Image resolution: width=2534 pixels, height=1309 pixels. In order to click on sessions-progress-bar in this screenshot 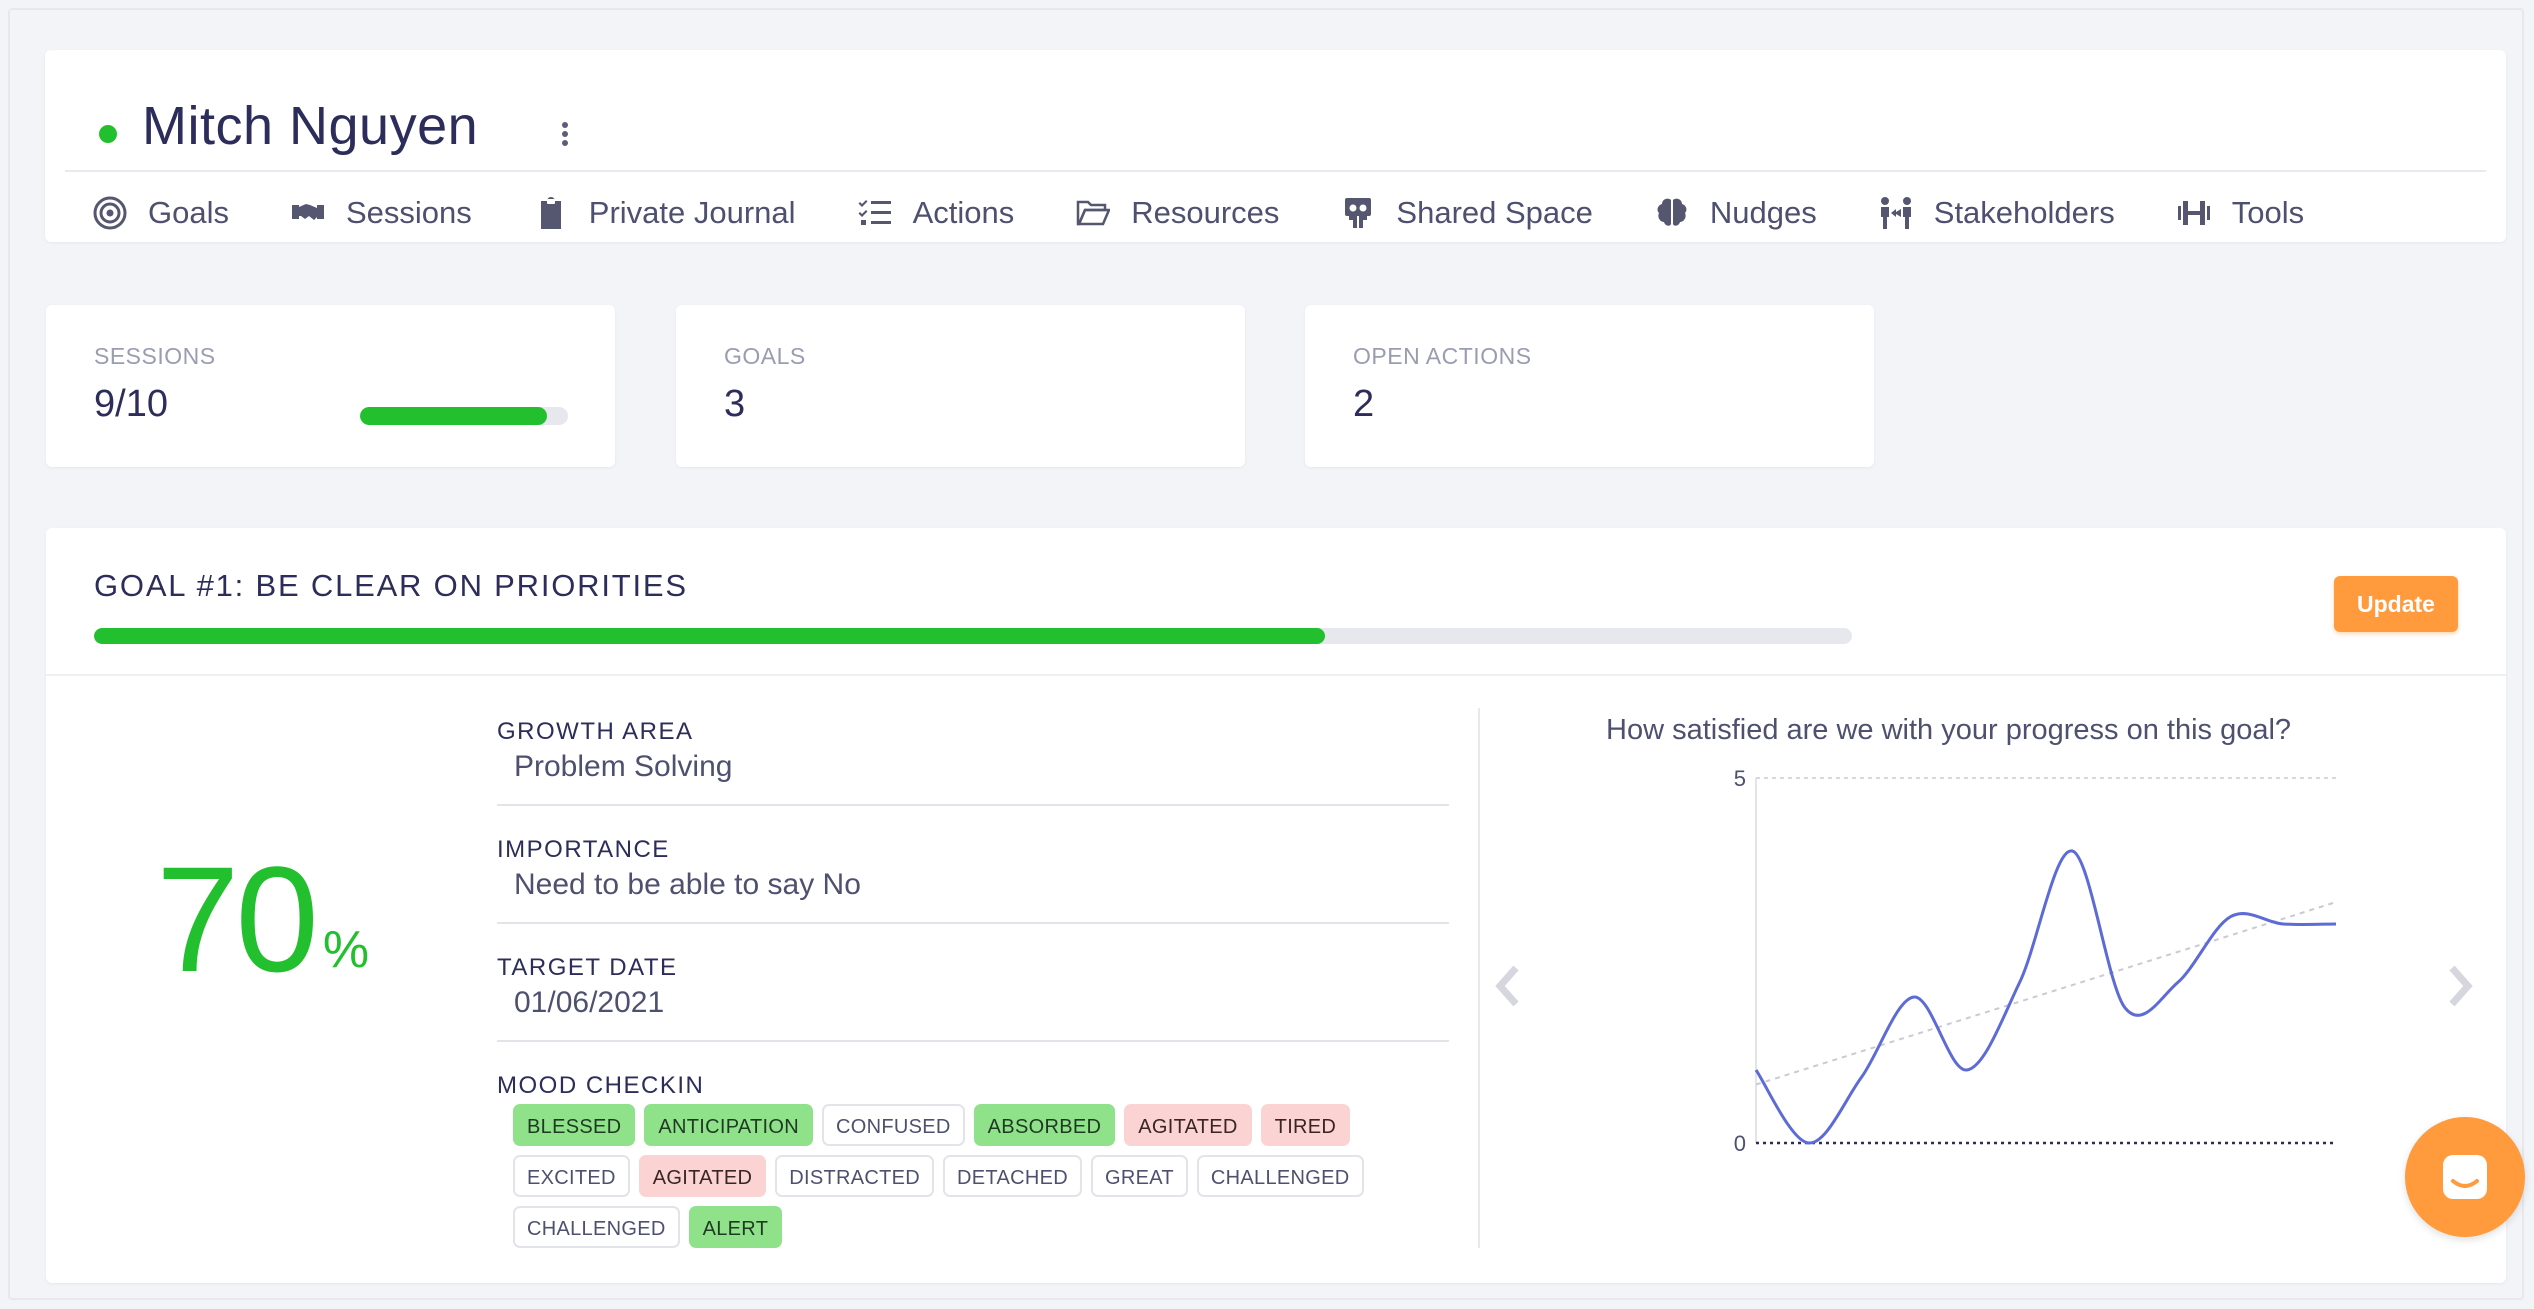, I will do `click(464, 416)`.